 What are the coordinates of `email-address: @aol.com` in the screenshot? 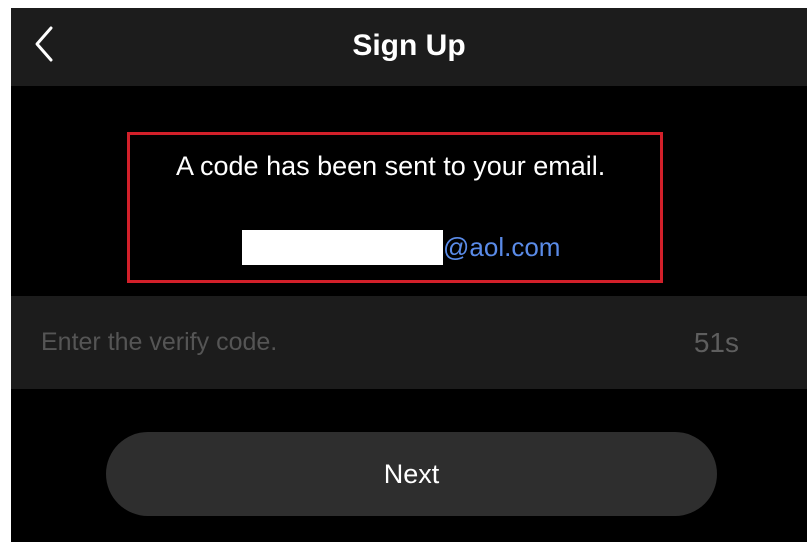 It's located at (401, 247).